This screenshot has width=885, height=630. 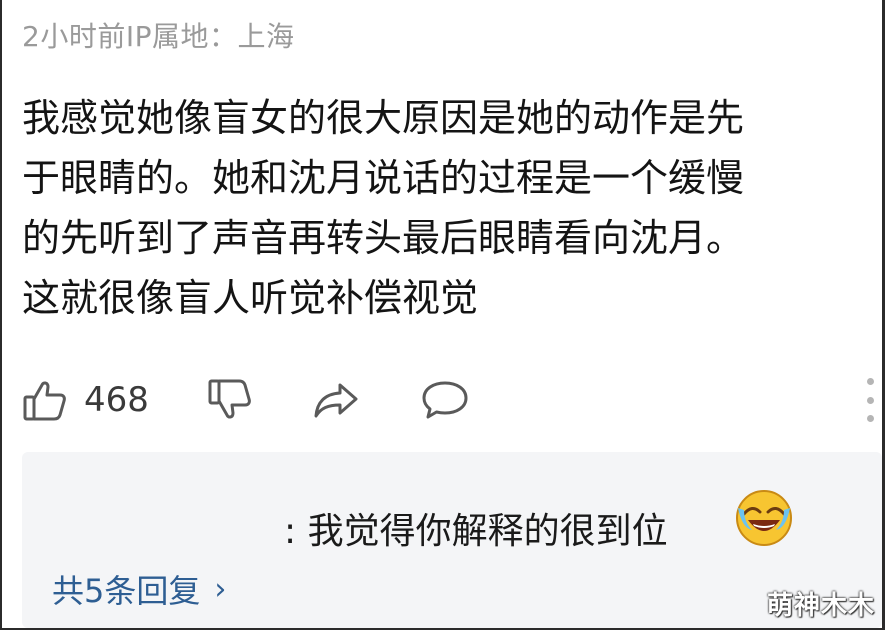 I want to click on chevron-right-icon: ›, so click(x=220, y=589).